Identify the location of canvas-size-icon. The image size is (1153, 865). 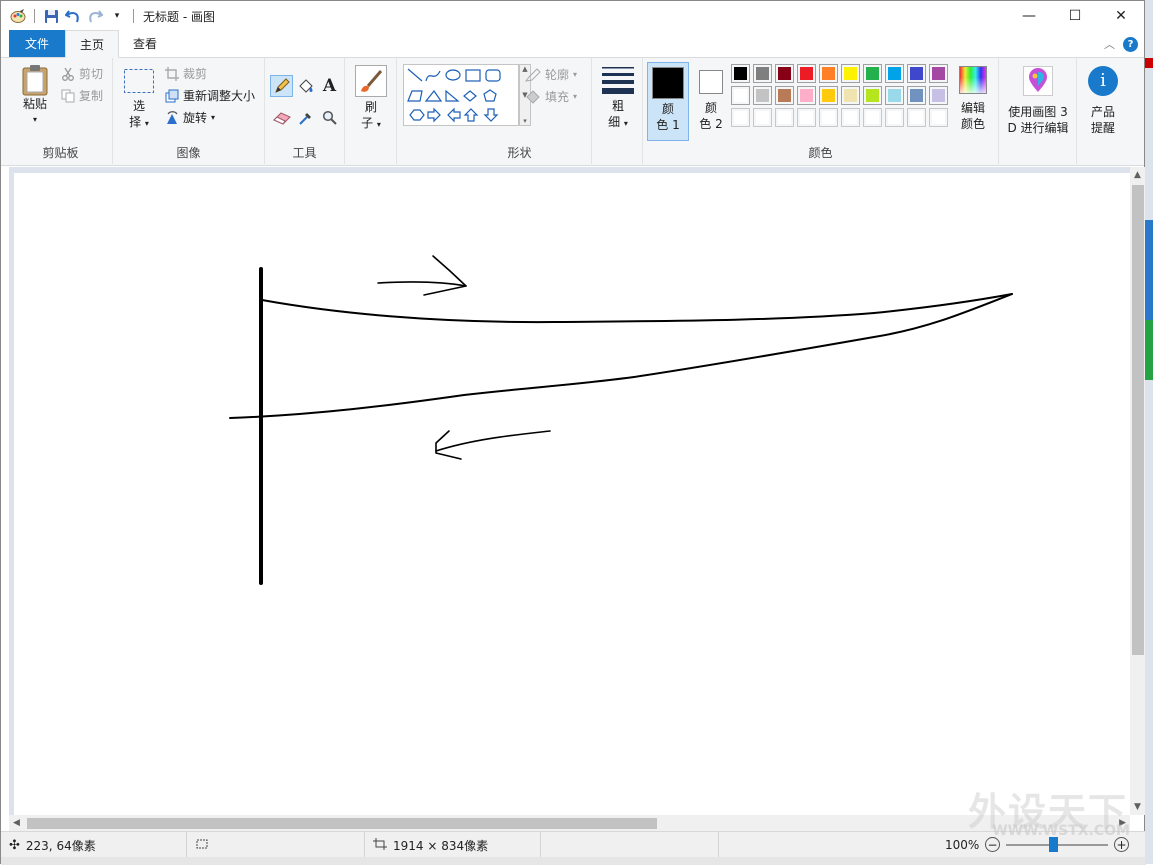
(380, 845).